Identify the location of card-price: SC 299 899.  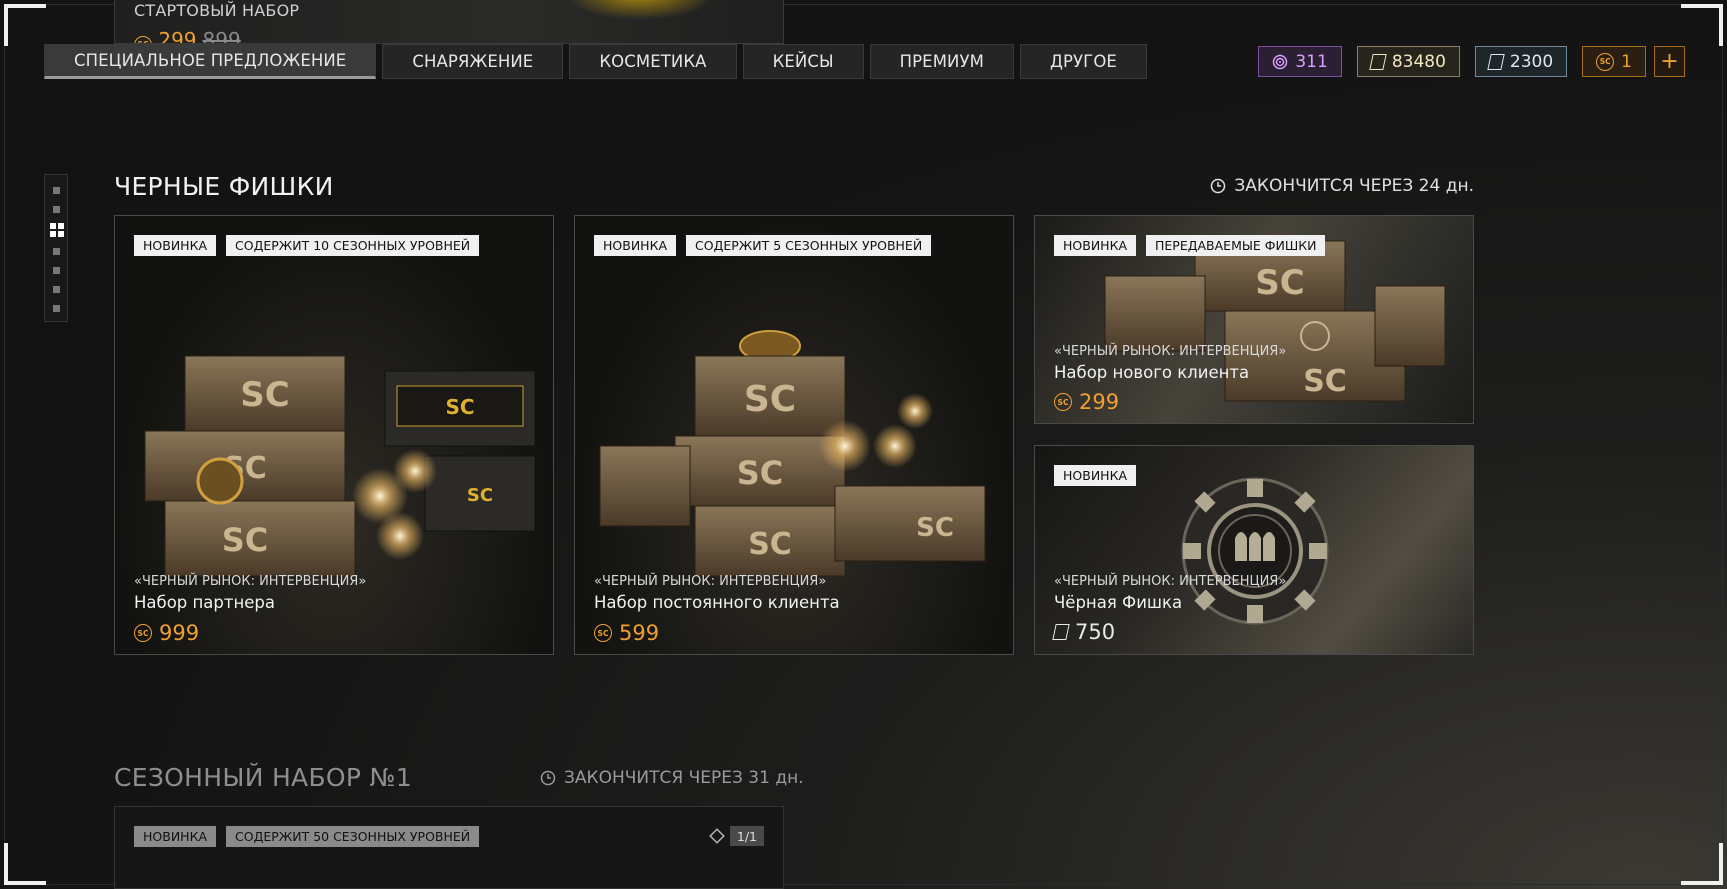
(187, 36).